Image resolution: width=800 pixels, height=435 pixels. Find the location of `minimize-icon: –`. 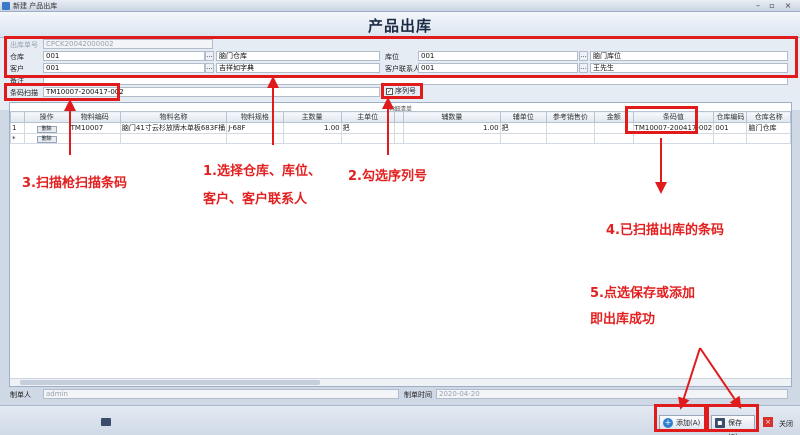

minimize-icon: – is located at coordinates (758, 5).